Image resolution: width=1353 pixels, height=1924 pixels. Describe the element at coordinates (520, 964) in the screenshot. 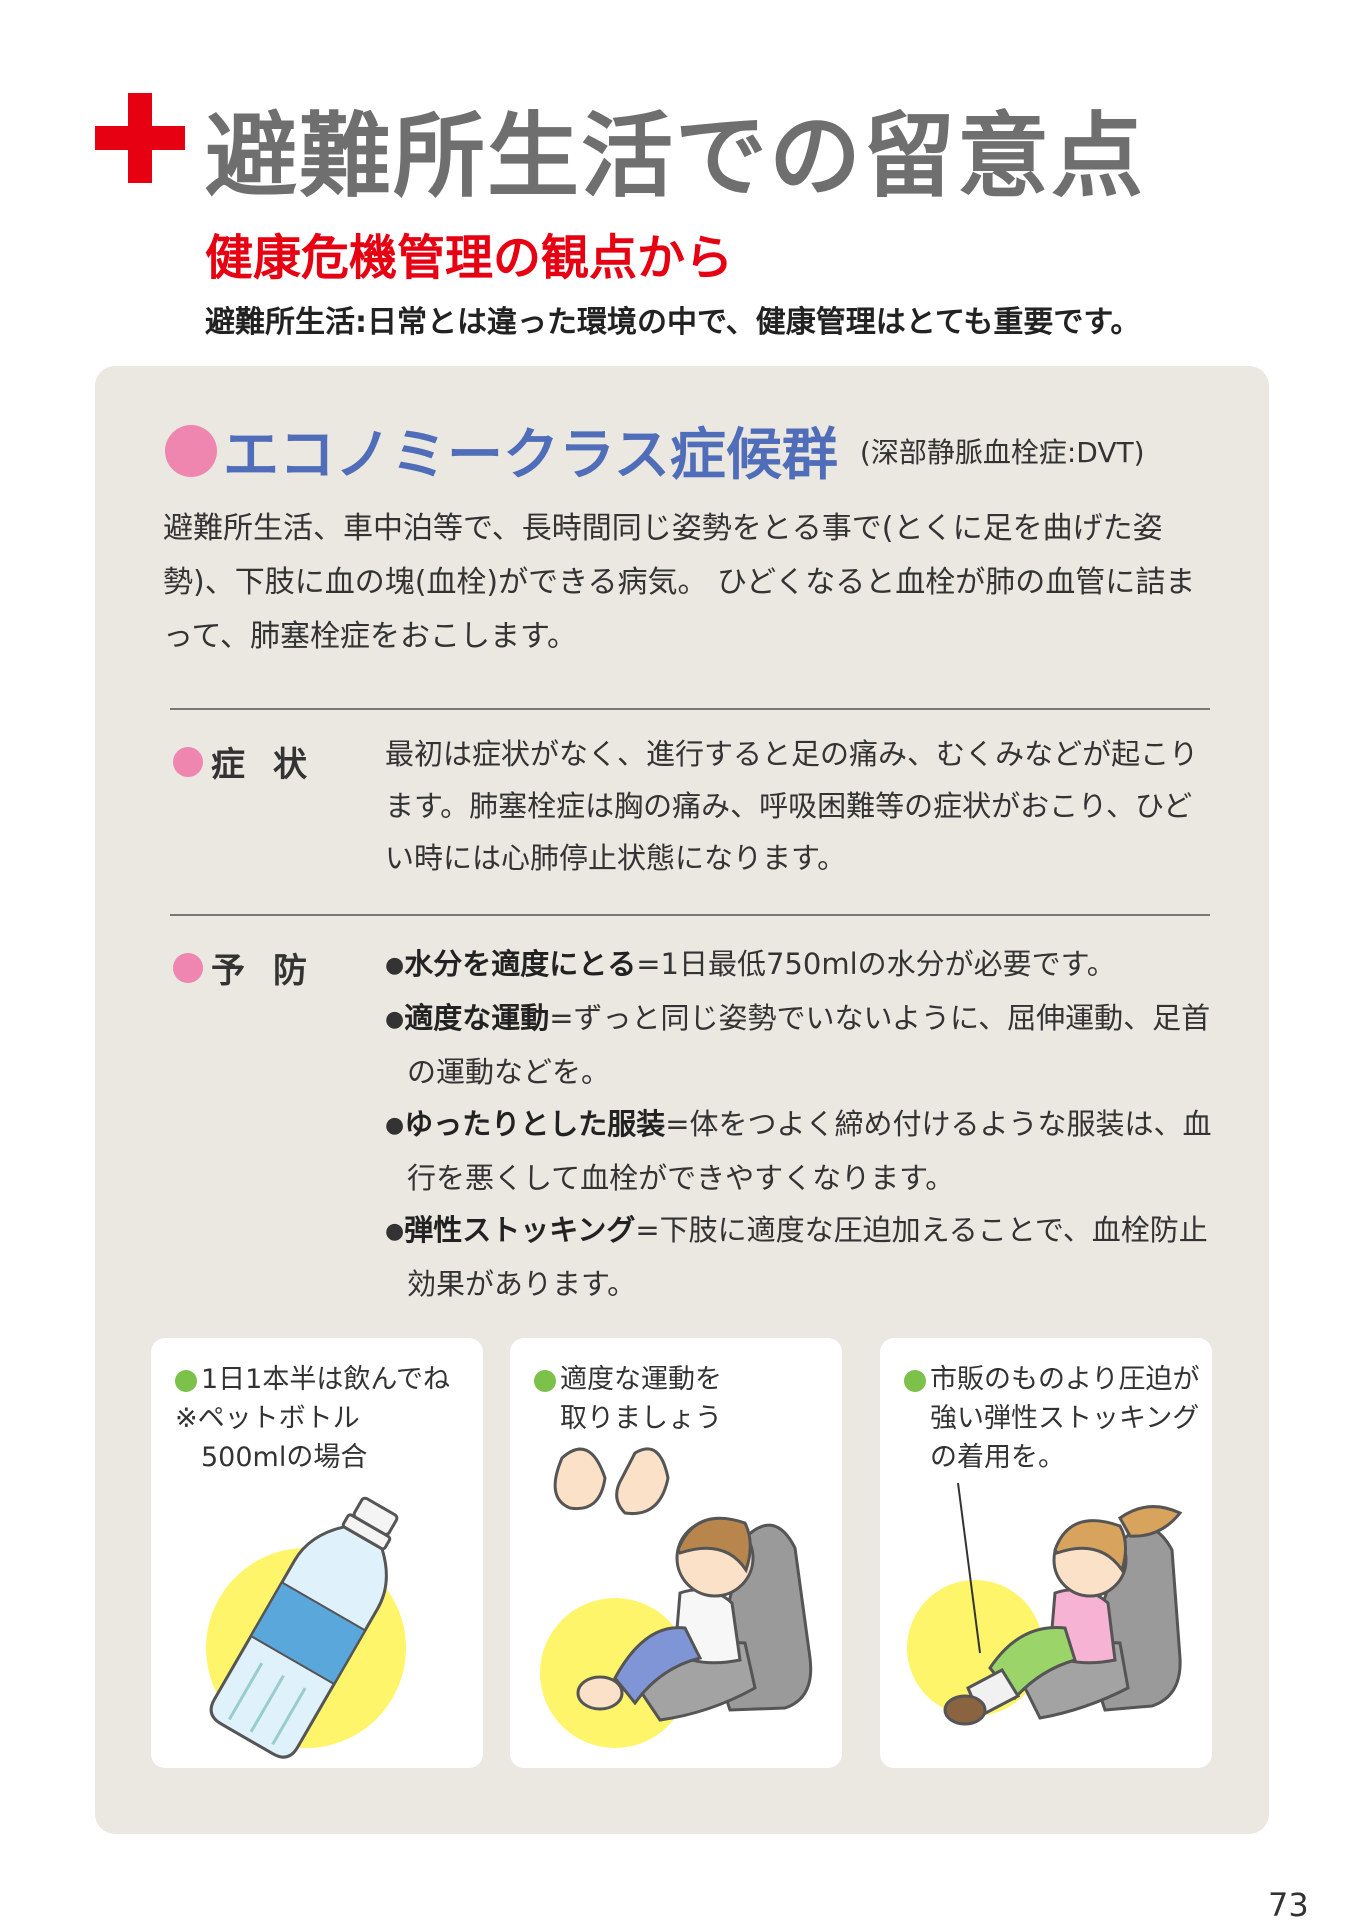

I see `prevention-term: 水分を適度にとる` at that location.